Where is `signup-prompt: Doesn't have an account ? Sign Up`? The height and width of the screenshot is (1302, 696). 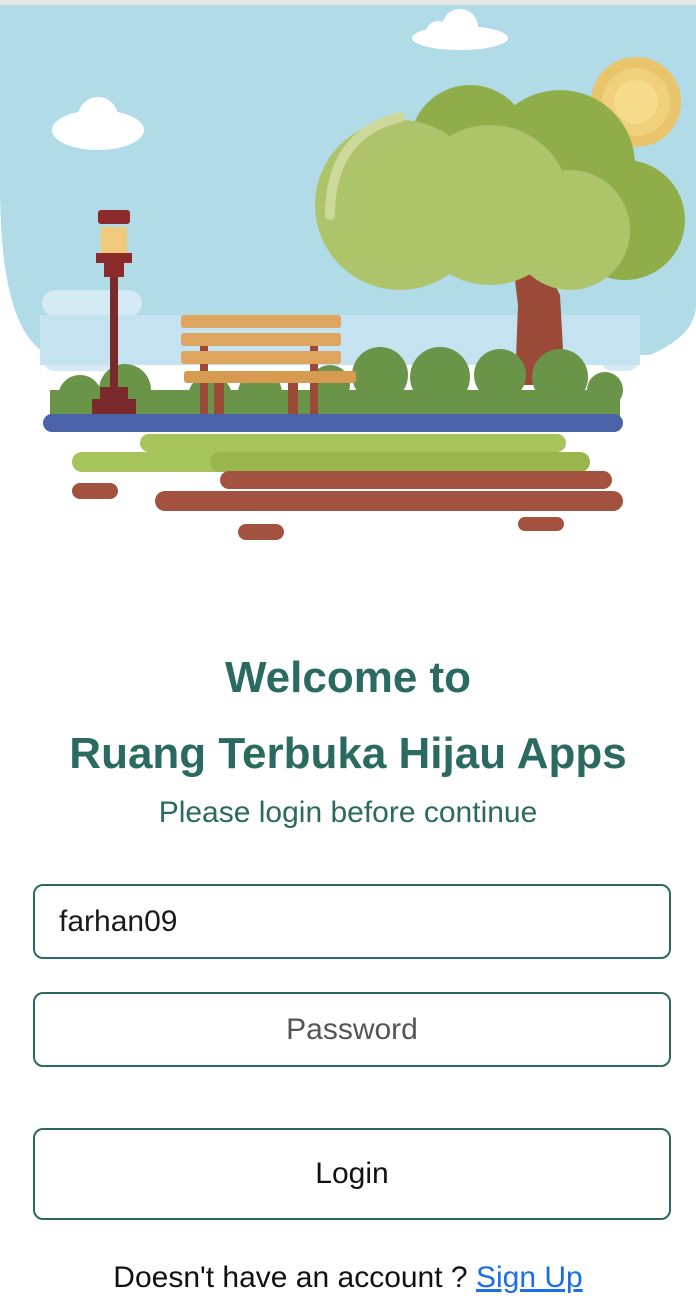 signup-prompt: Doesn't have an account ? Sign Up is located at coordinates (348, 1278).